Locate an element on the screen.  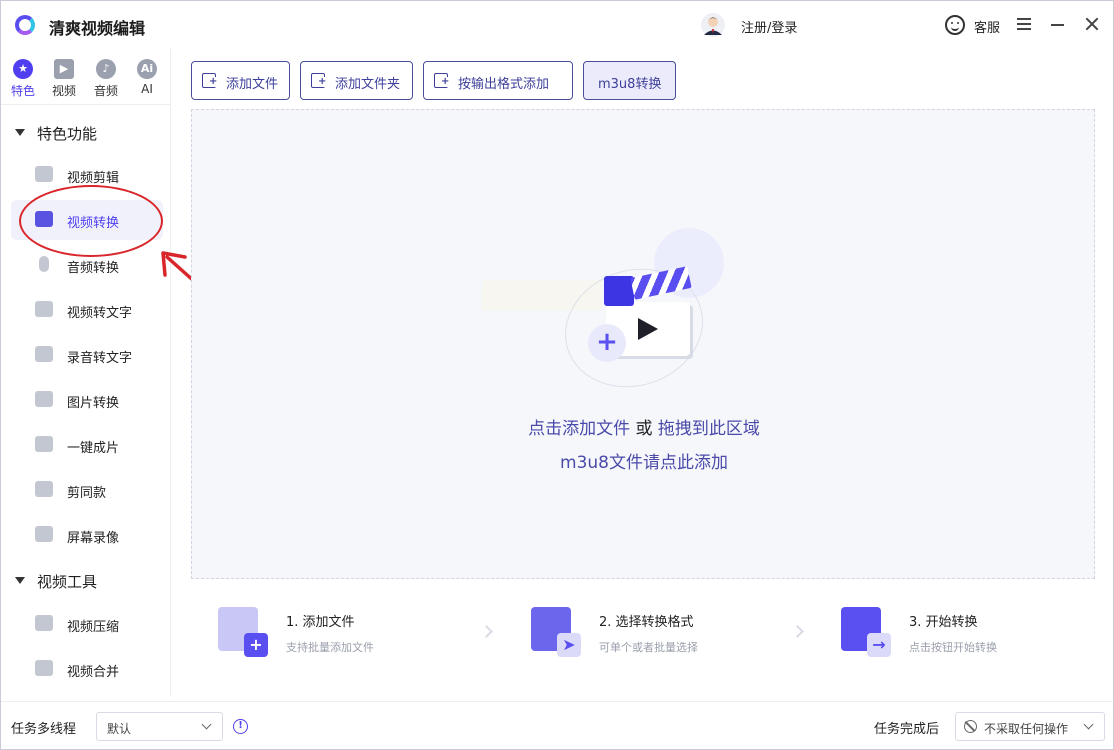
add-folder-icon is located at coordinates (319, 80).